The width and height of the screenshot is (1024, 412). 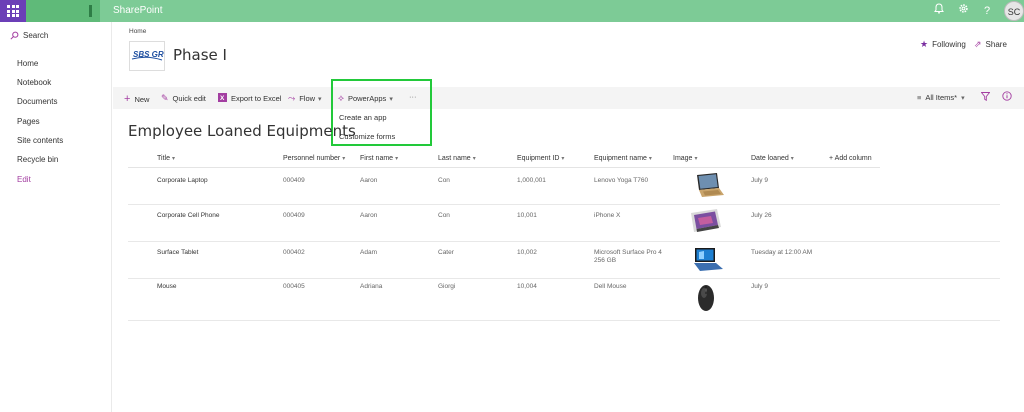 What do you see at coordinates (540, 158) in the screenshot?
I see `column-header-equipment-id: Equipment ID ▾` at bounding box center [540, 158].